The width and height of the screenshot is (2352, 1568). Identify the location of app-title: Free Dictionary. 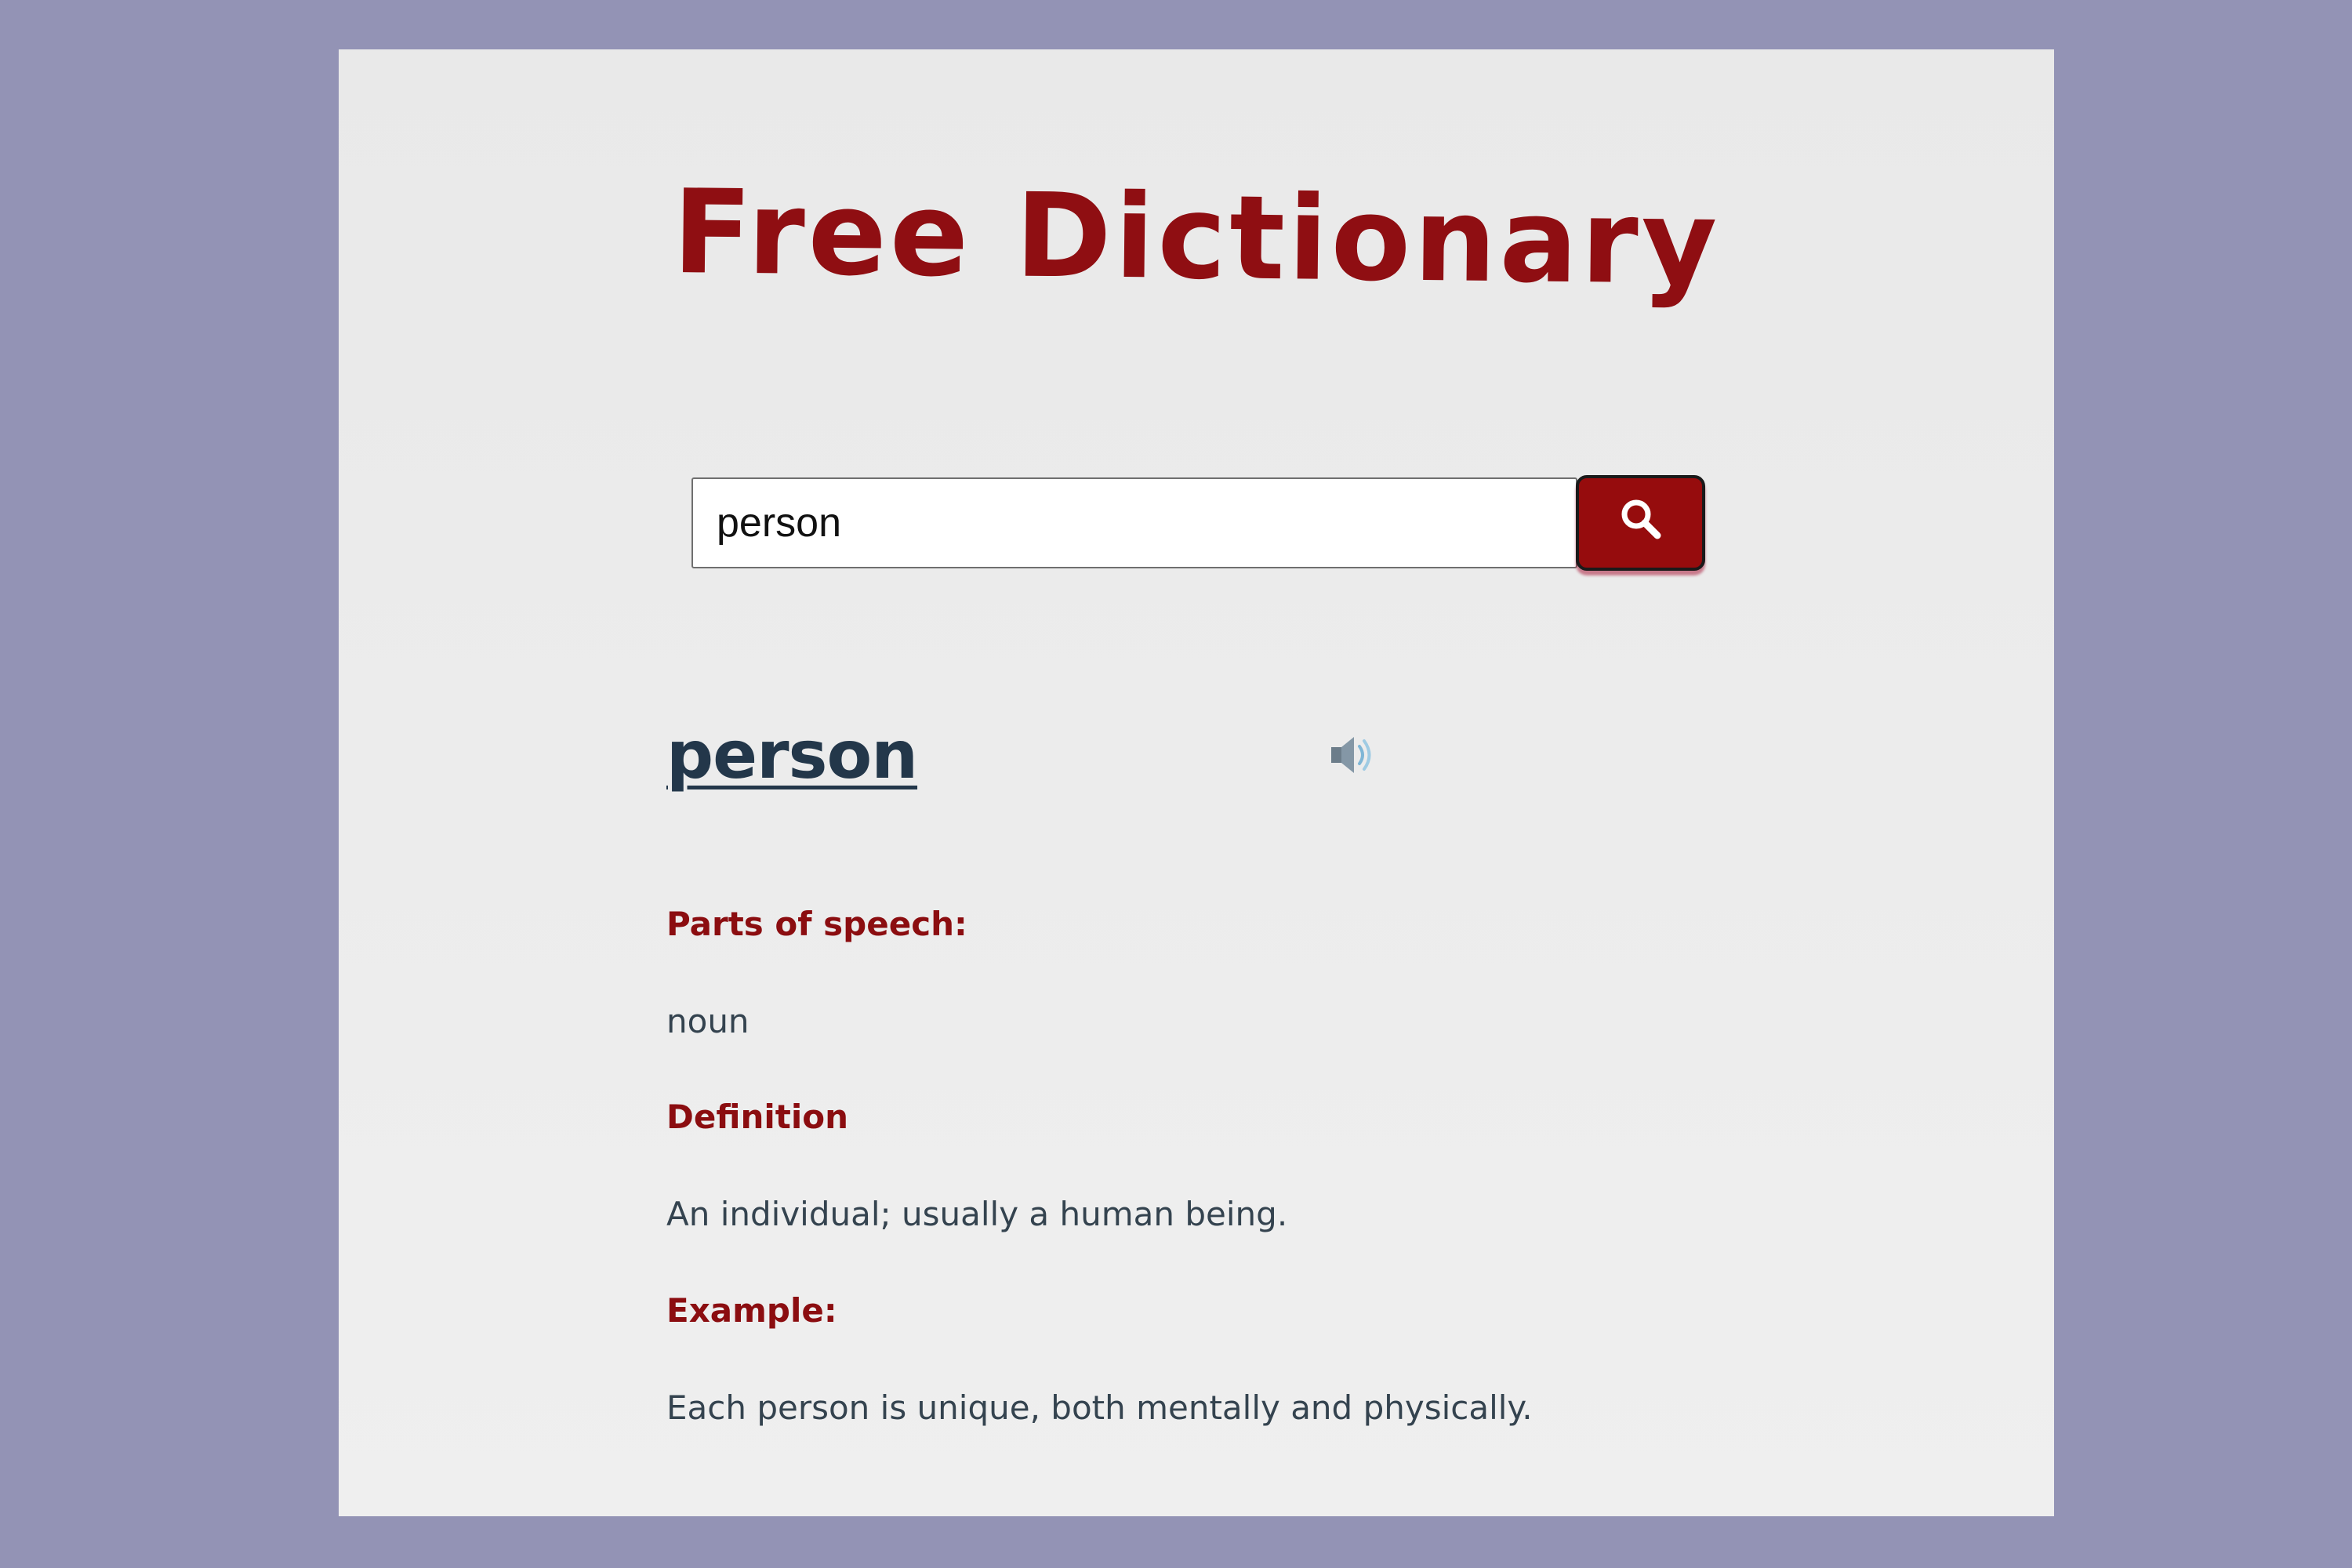
(1196, 238).